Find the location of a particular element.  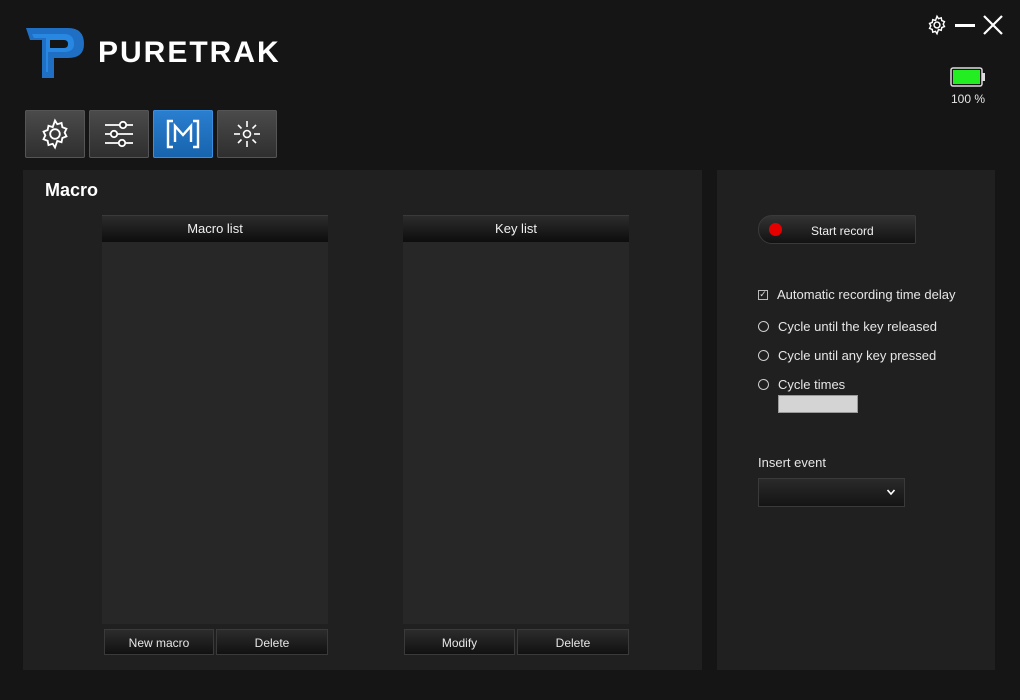

key-list: Key list is located at coordinates (516, 419).